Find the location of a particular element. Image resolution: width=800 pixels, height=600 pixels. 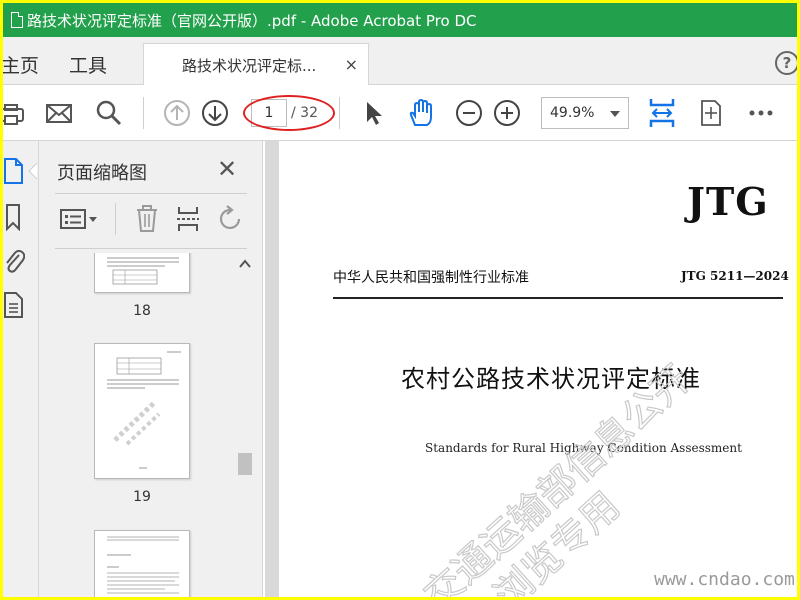

document-tab: 路技术状况评定标... × is located at coordinates (256, 64).